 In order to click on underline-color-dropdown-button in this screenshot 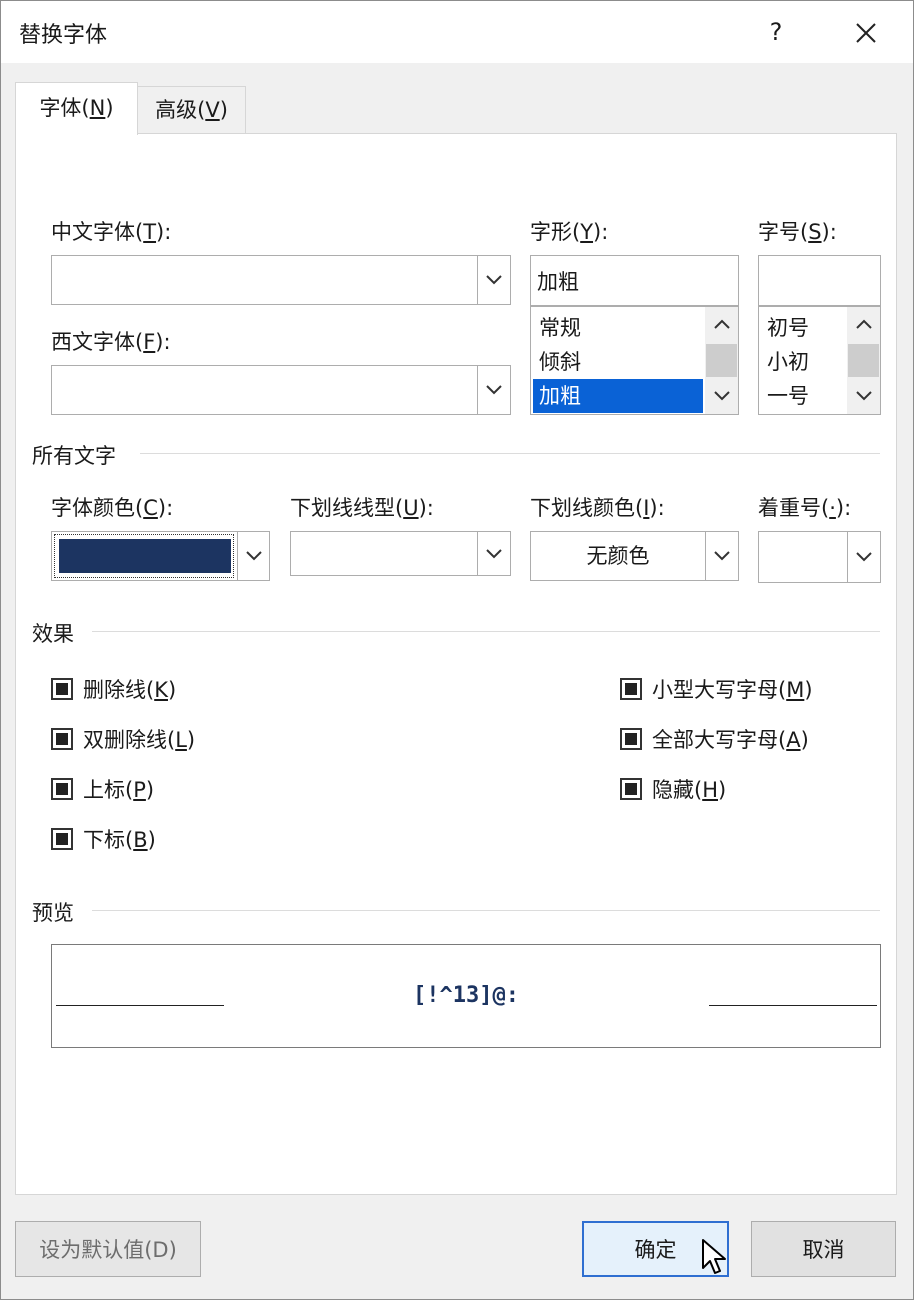, I will do `click(721, 556)`.